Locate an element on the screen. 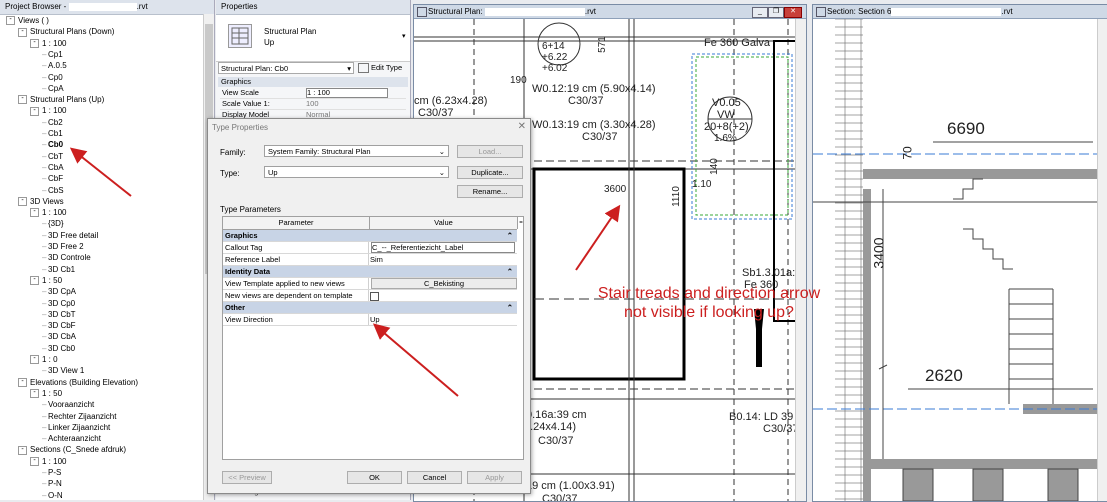 The height and width of the screenshot is (502, 1107). tree-item: - Sections (C_Snede afdruk) is located at coordinates (72, 449).